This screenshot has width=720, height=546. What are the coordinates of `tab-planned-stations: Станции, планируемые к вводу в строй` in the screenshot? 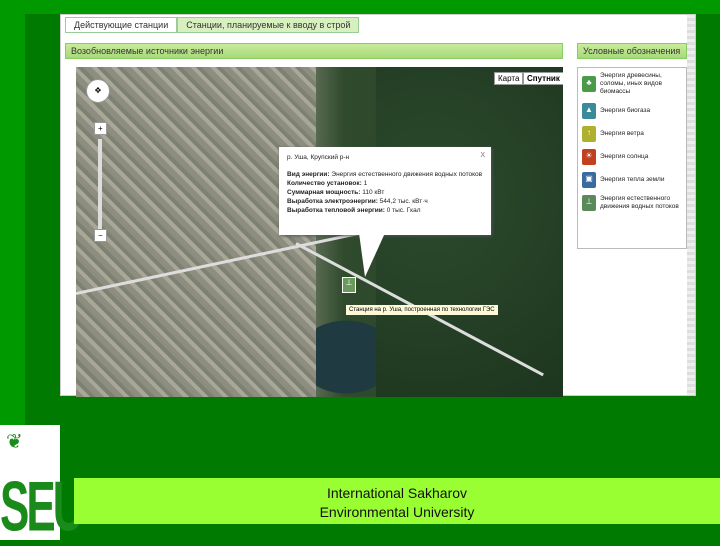 It's located at (268, 24).